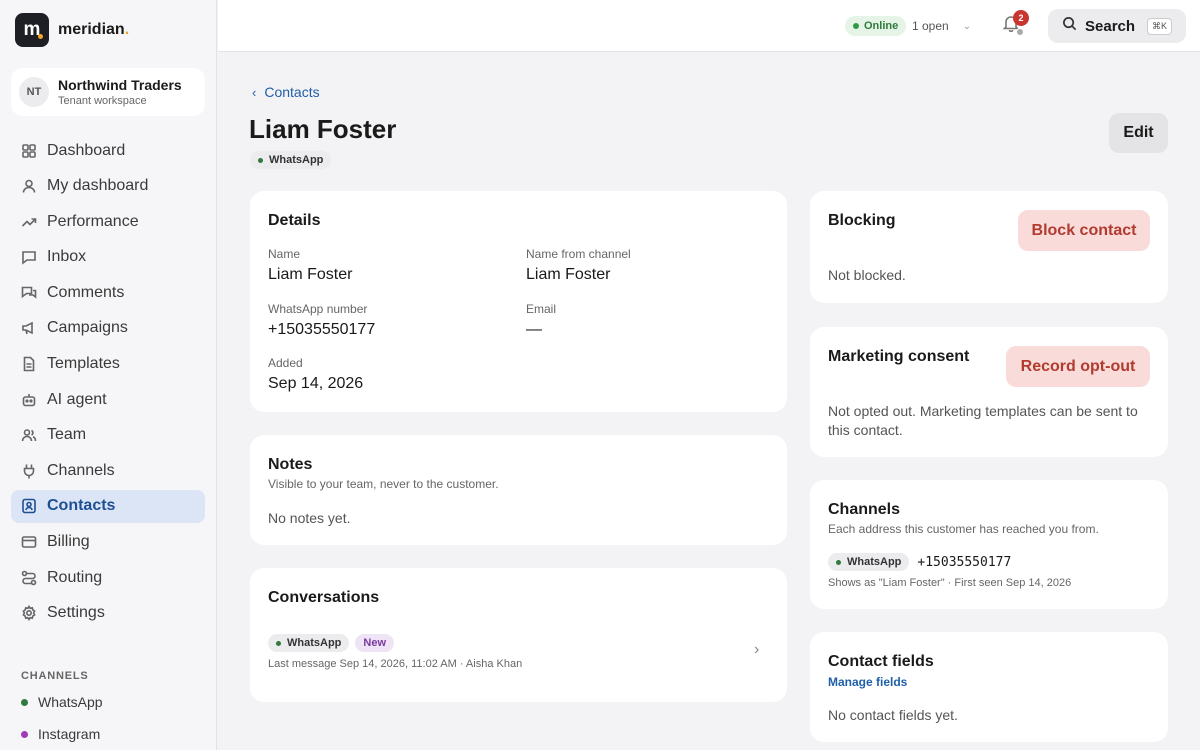  I want to click on tenant-switcher: NT Northwind Traders Tenant workspace, so click(108, 92).